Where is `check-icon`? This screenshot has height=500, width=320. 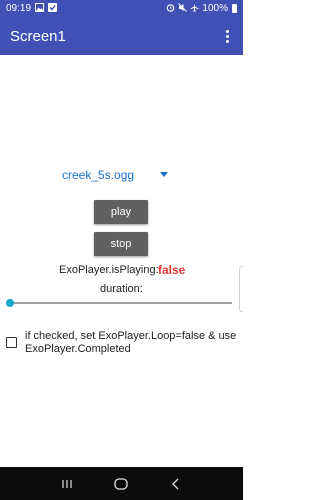
check-icon is located at coordinates (53, 8).